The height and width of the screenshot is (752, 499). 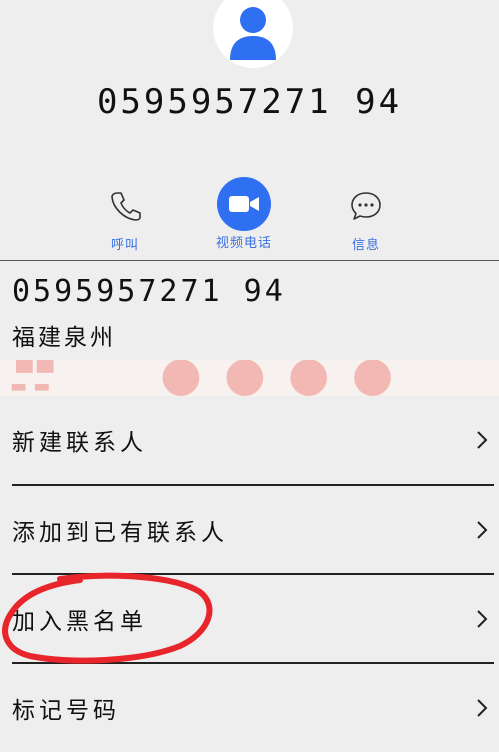 What do you see at coordinates (79, 622) in the screenshot?
I see `add-to-blacklist-label: 加入黑名单` at bounding box center [79, 622].